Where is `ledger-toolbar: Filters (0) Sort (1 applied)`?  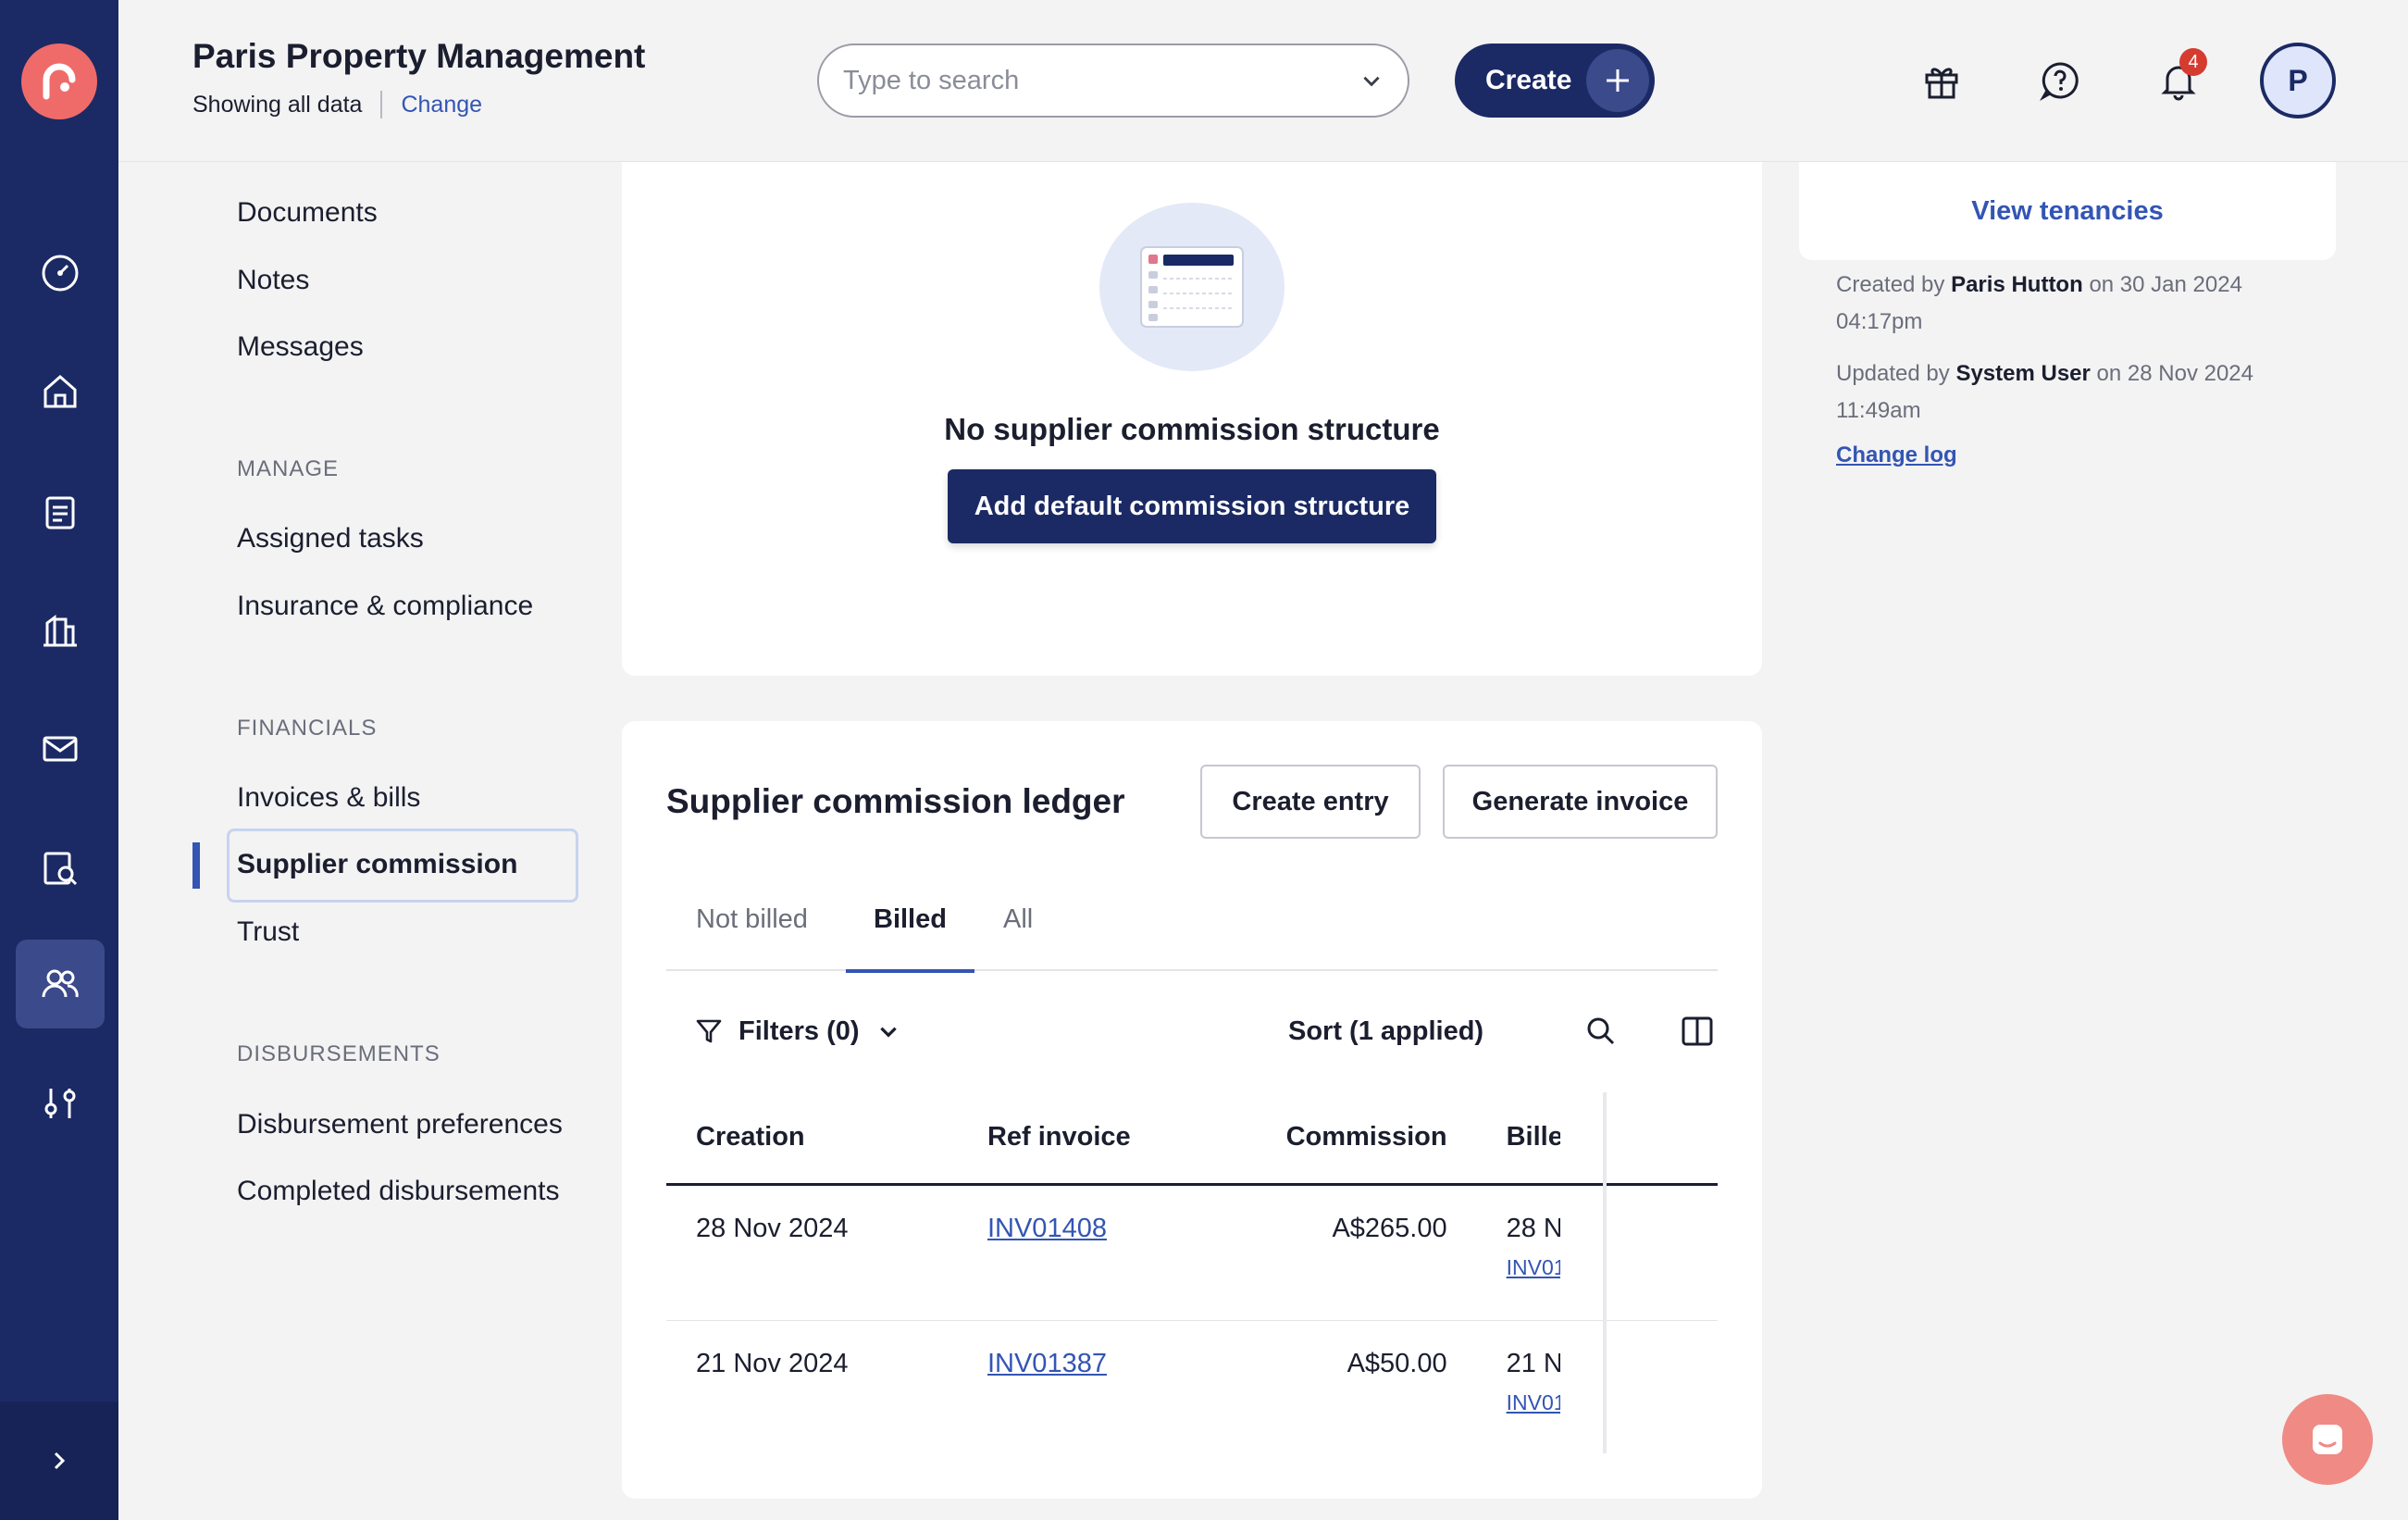
ledger-toolbar: Filters (0) Sort (1 applied) is located at coordinates (1192, 1031).